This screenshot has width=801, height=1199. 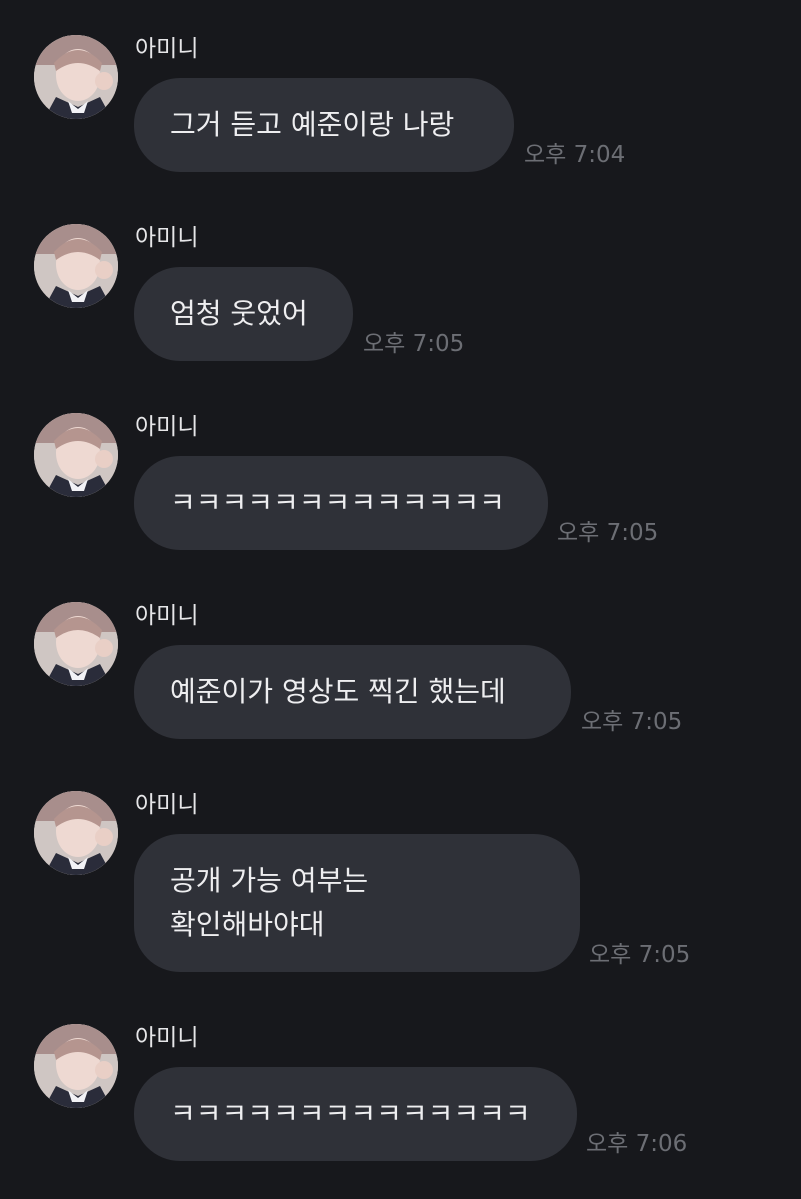 I want to click on message-bubble: 엄청 웃었어, so click(x=243, y=314).